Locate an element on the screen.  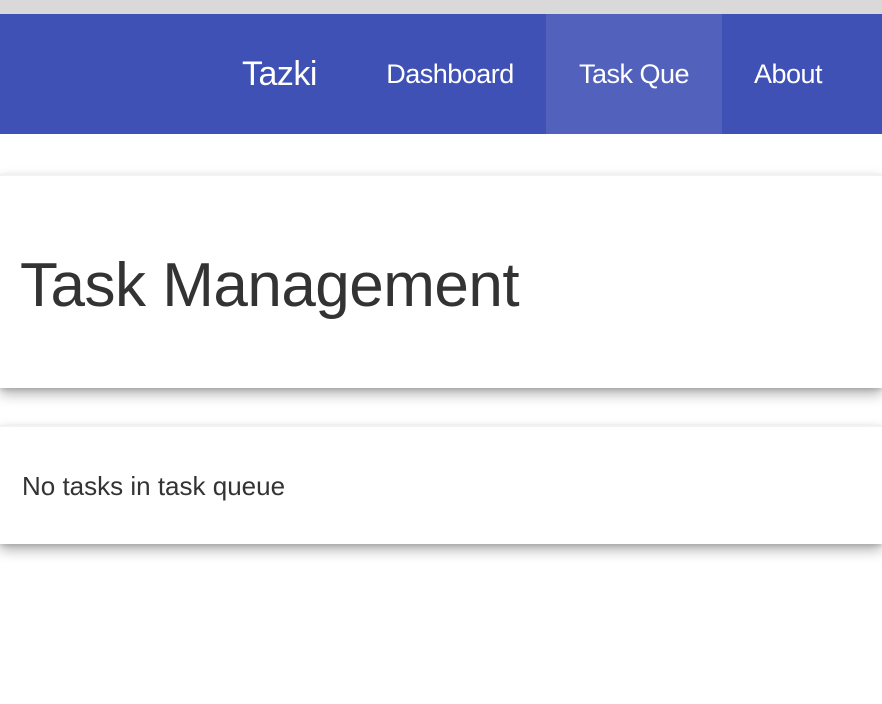
window-top-strip is located at coordinates (441, 7).